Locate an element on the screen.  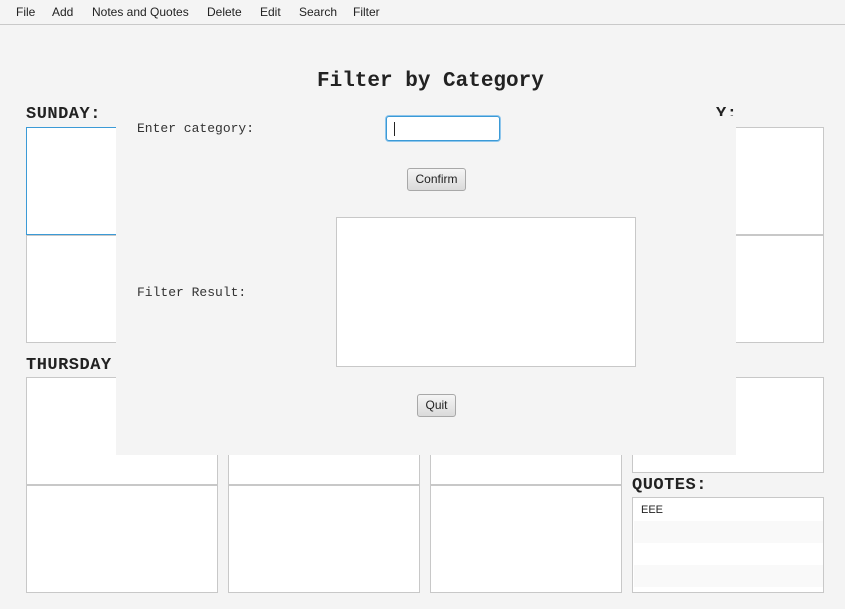
day-label-sunday: SUNDAY: is located at coordinates (63, 114).